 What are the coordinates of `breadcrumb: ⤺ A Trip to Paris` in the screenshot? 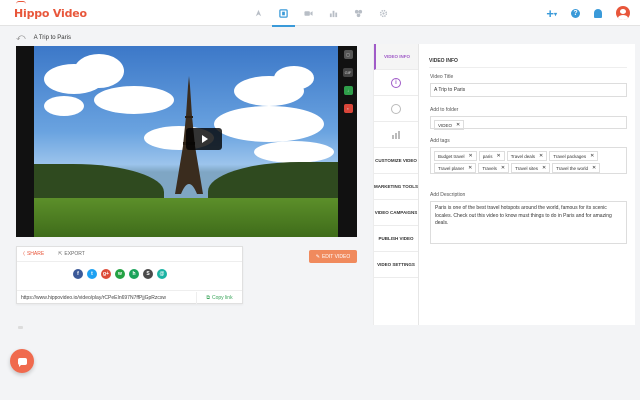 It's located at (43, 37).